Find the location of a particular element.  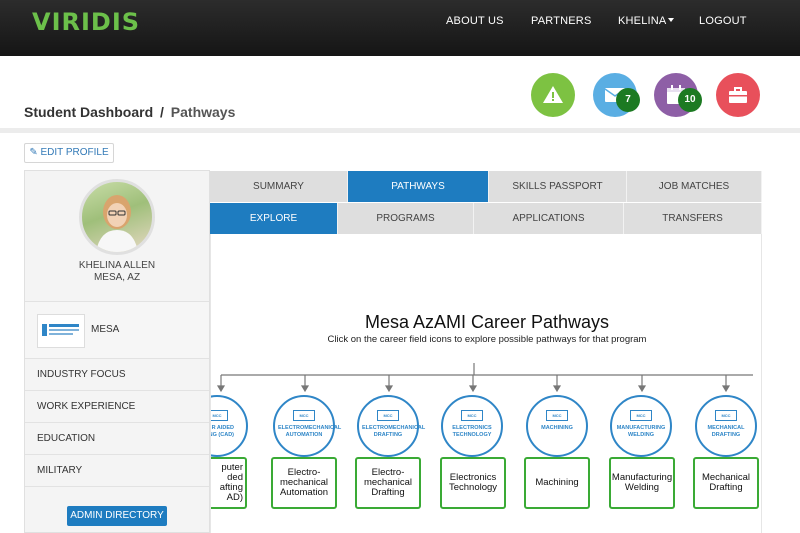

program-box-label: Electro- mechanical Drafting is located at coordinates (388, 482).